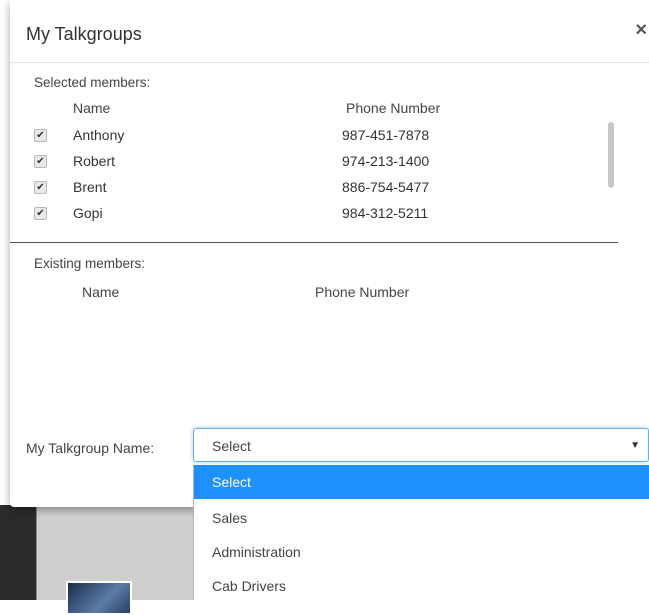 The height and width of the screenshot is (615, 649). Describe the element at coordinates (94, 161) in the screenshot. I see `member-name: Robert` at that location.